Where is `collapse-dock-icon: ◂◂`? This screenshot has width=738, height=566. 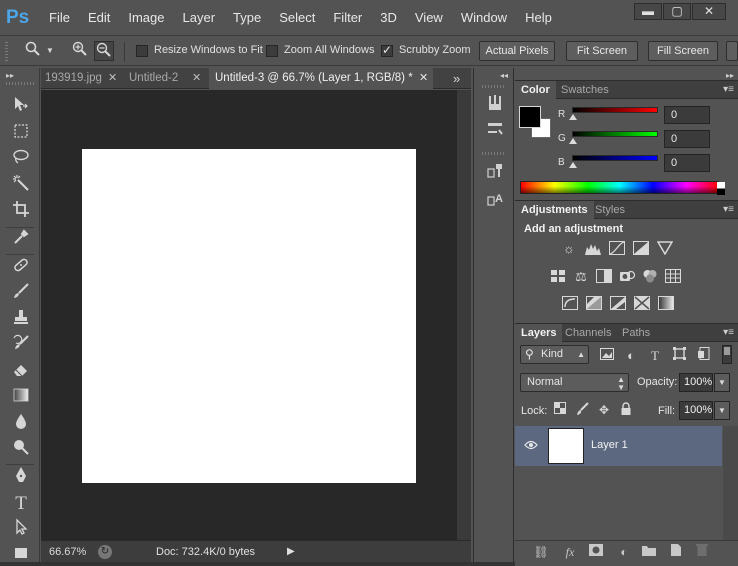 collapse-dock-icon: ◂◂ is located at coordinates (504, 75).